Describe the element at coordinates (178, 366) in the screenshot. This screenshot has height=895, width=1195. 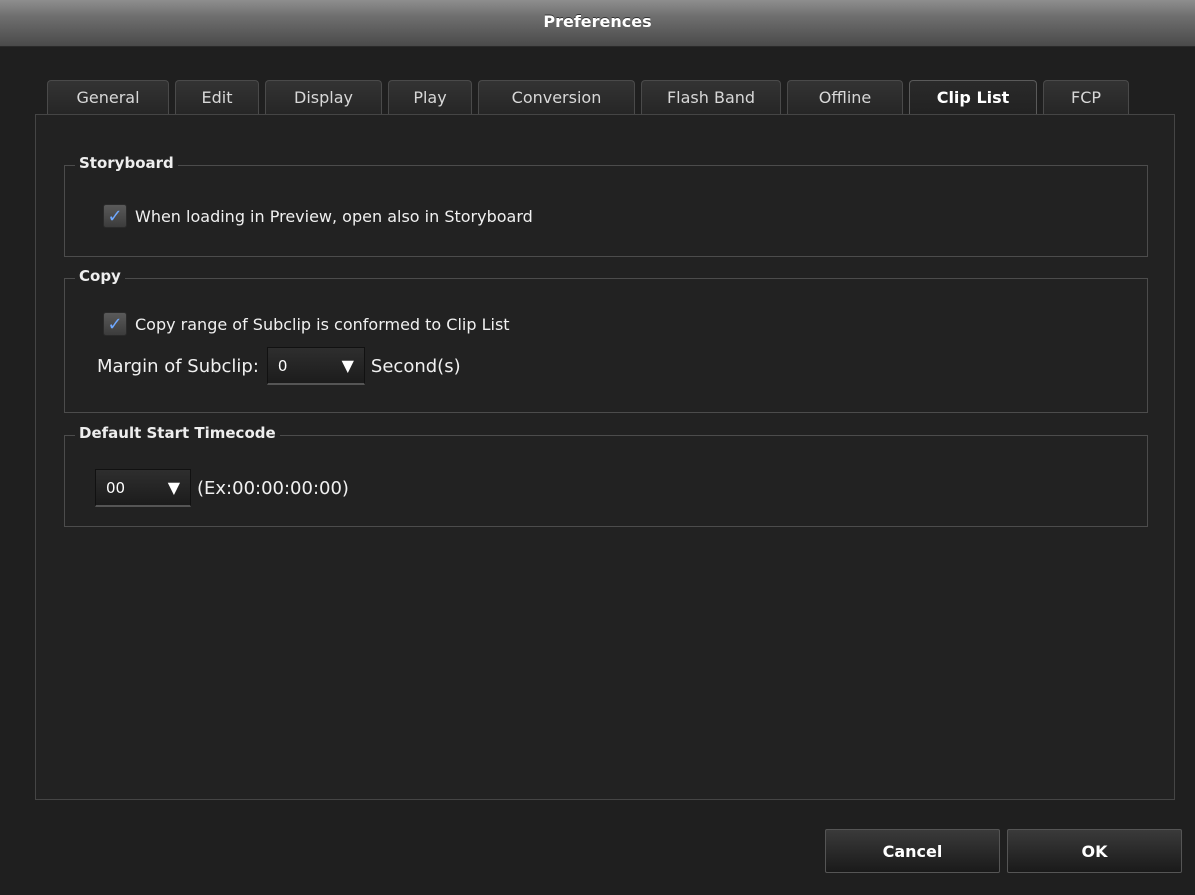
I see `margin-label: Margin of Subclip:` at that location.